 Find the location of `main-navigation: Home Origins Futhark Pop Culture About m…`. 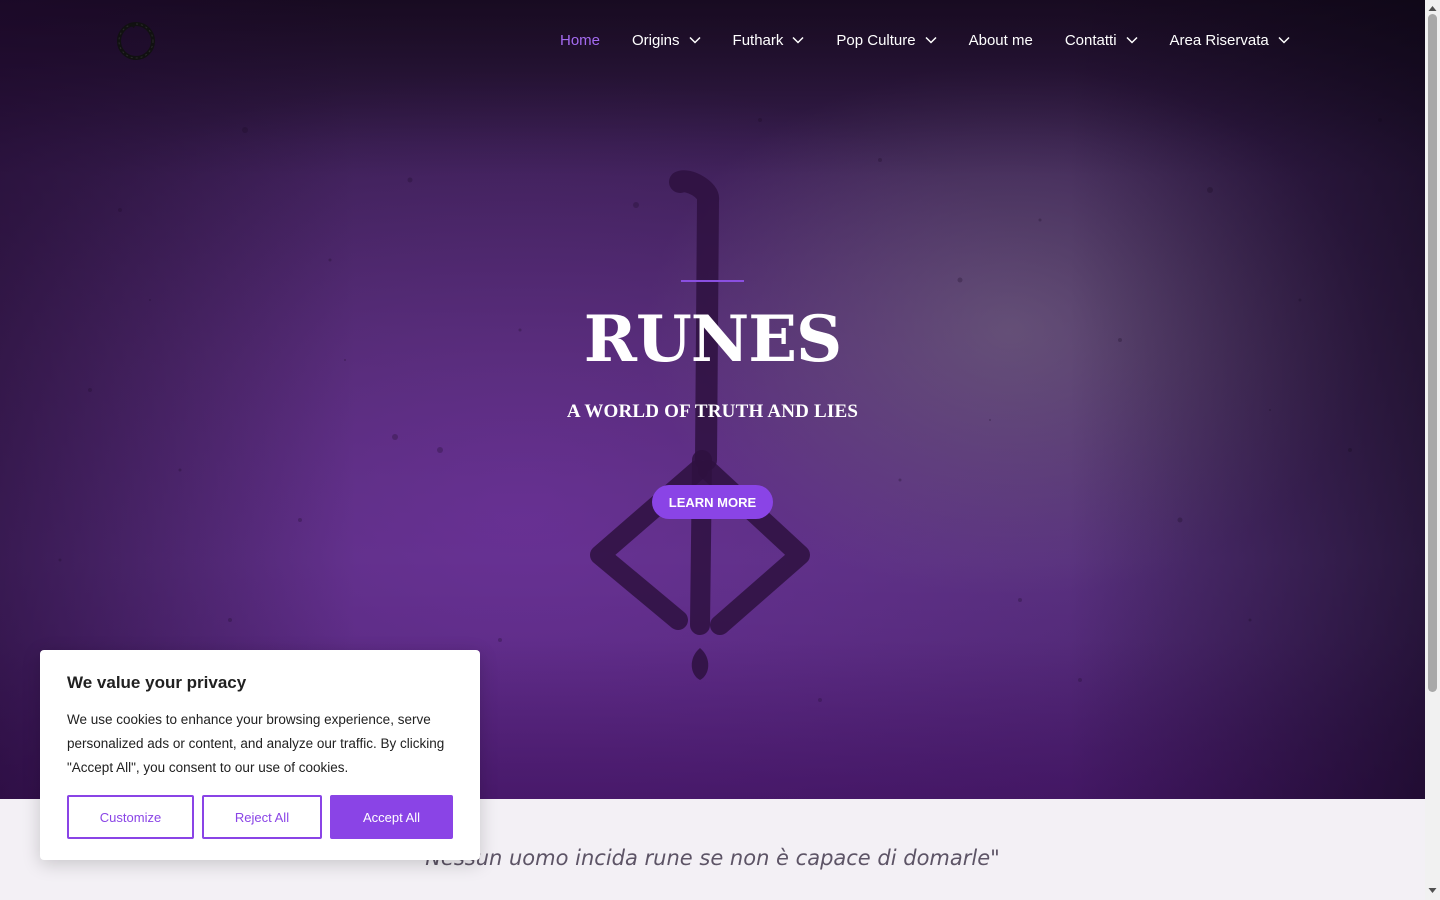

main-navigation: Home Origins Futhark Pop Culture About m… is located at coordinates (925, 40).